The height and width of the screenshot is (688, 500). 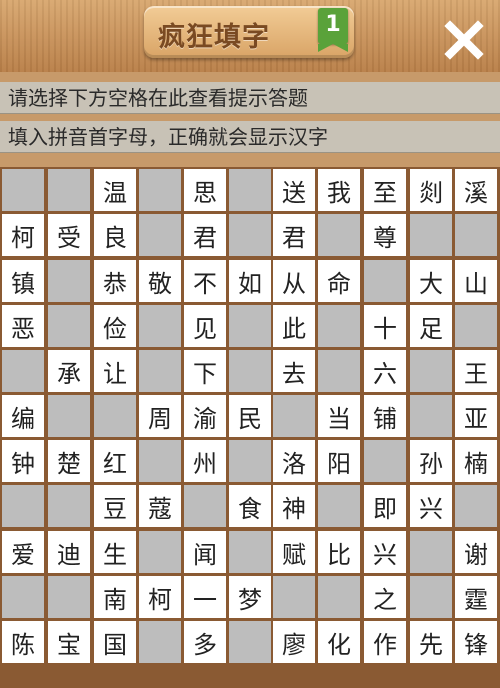 What do you see at coordinates (339, 190) in the screenshot?
I see `grid-cell-filled: 我` at bounding box center [339, 190].